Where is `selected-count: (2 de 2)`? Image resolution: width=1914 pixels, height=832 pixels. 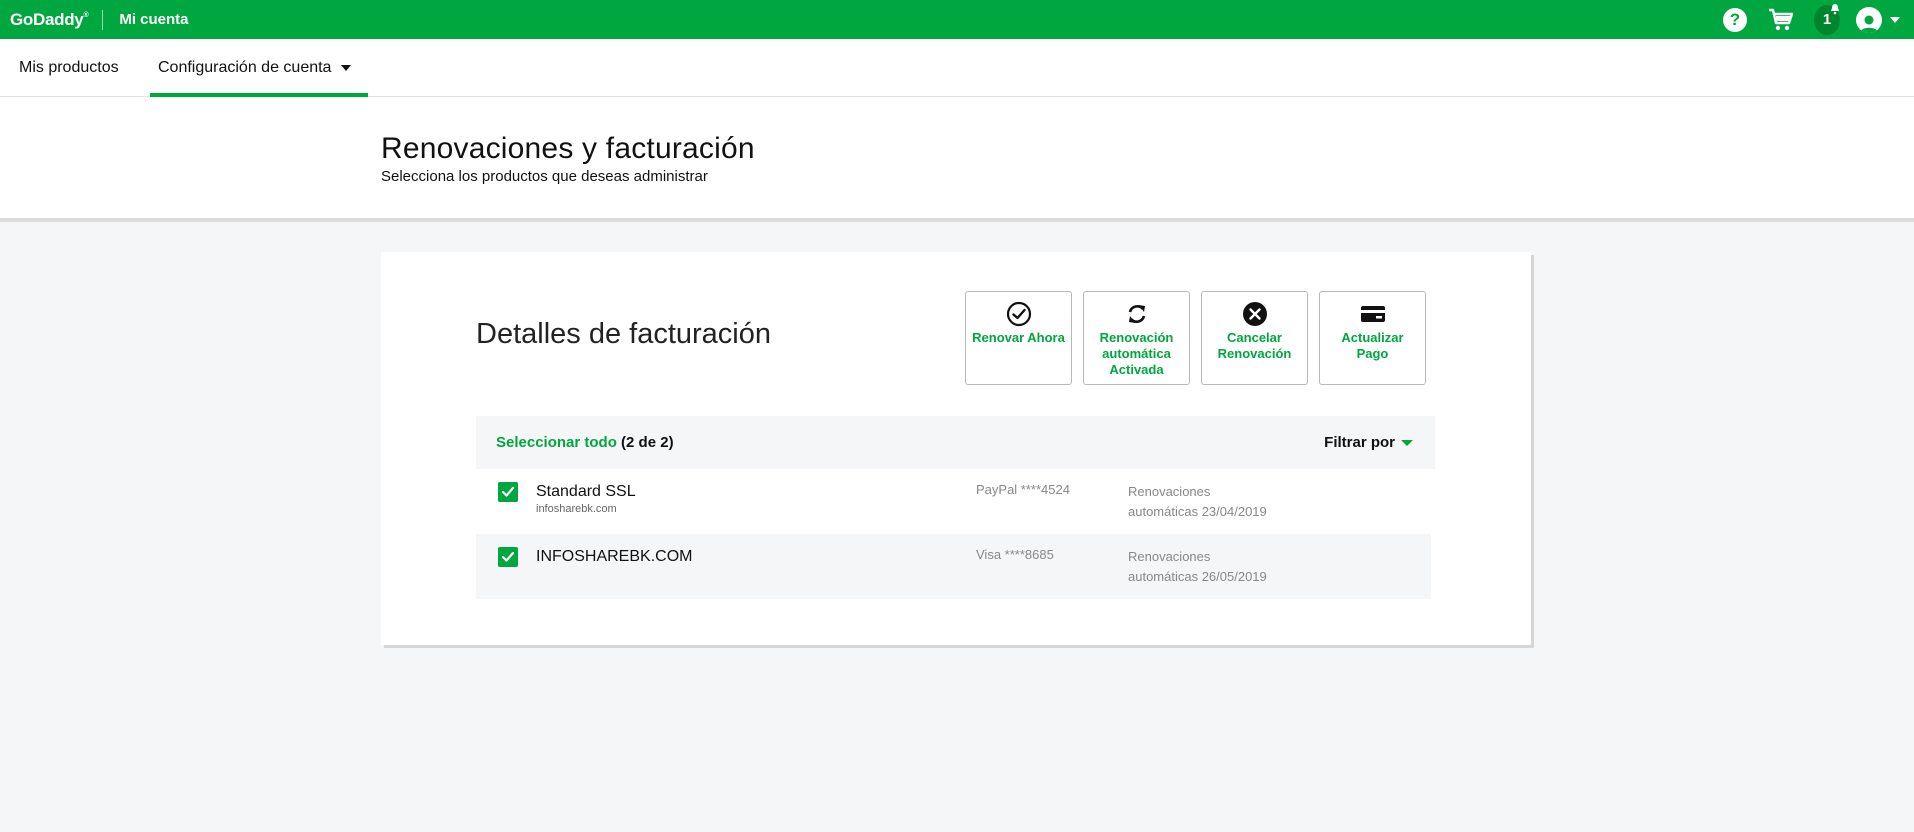 selected-count: (2 de 2) is located at coordinates (647, 442).